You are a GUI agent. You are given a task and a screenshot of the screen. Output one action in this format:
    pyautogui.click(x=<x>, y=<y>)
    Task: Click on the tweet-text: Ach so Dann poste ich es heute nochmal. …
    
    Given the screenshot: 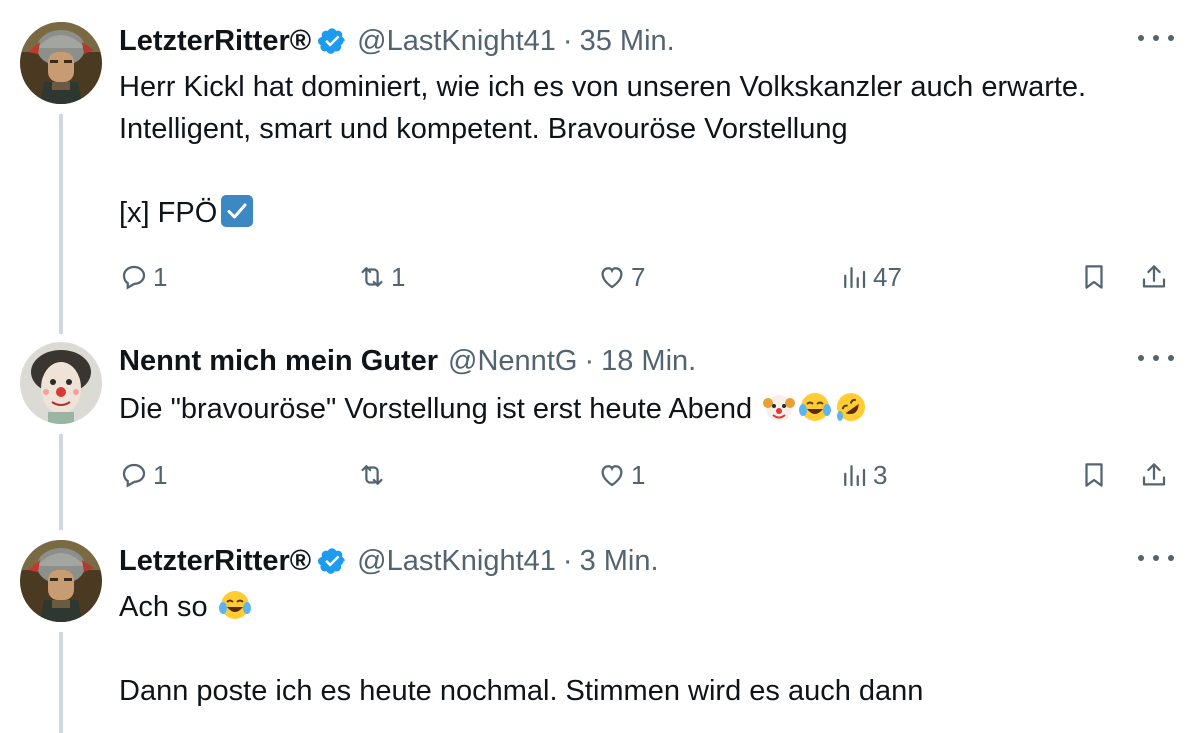 What is the action you would take?
    pyautogui.click(x=521, y=649)
    